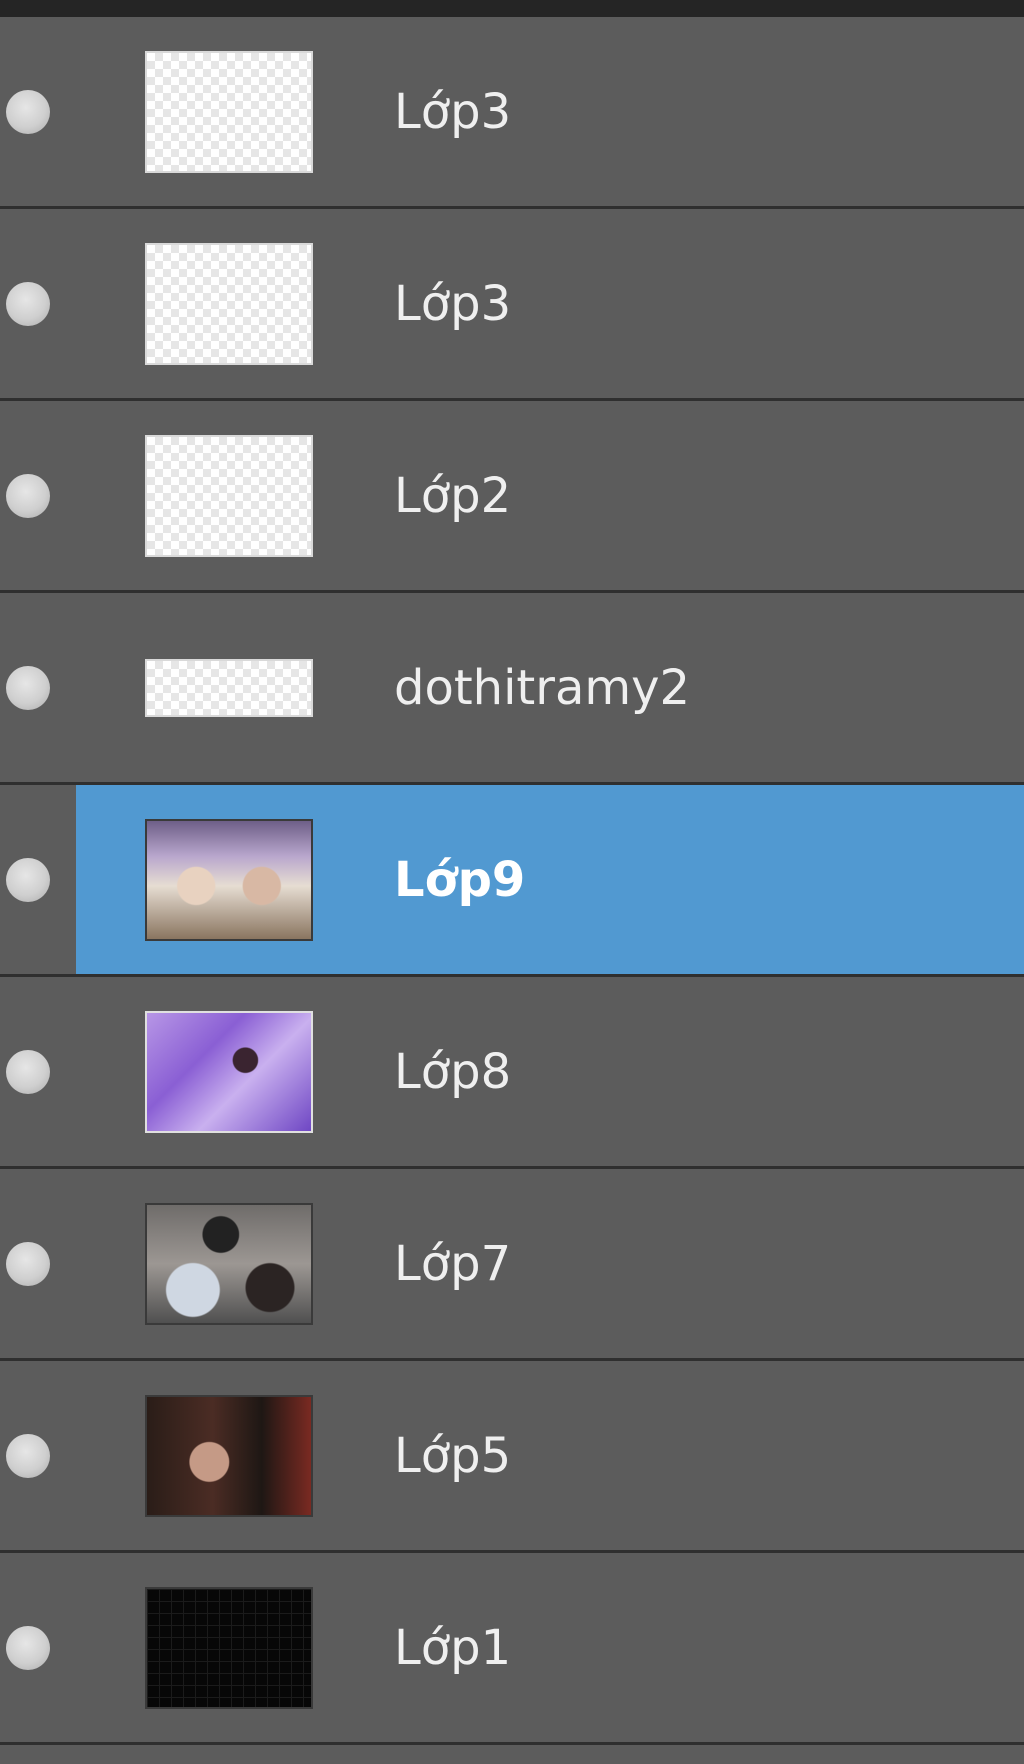 Image resolution: width=1024 pixels, height=1764 pixels. I want to click on layer-row: Lớp2, so click(512, 497).